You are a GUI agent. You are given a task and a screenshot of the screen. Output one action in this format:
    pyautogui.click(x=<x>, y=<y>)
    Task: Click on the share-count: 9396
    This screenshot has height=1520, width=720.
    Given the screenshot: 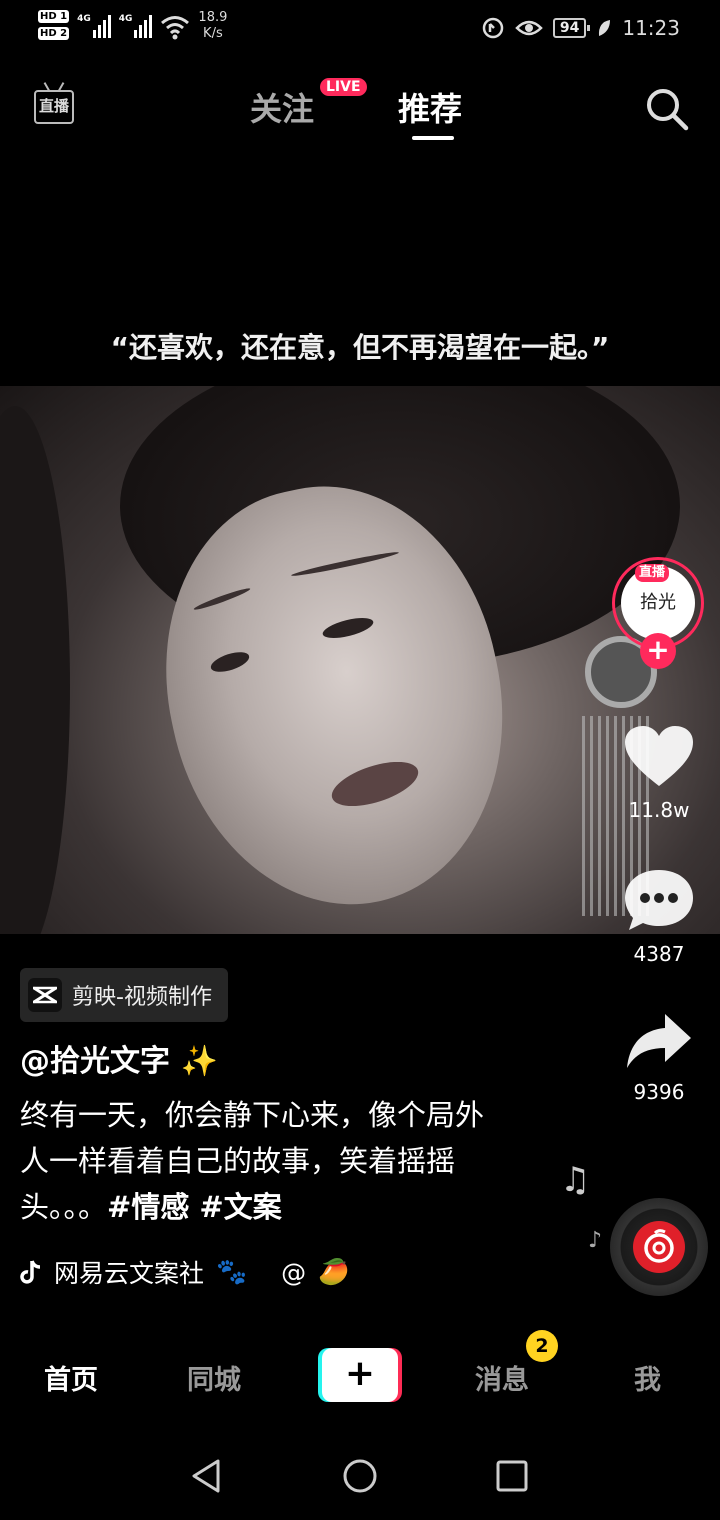 What is the action you would take?
    pyautogui.click(x=659, y=1092)
    